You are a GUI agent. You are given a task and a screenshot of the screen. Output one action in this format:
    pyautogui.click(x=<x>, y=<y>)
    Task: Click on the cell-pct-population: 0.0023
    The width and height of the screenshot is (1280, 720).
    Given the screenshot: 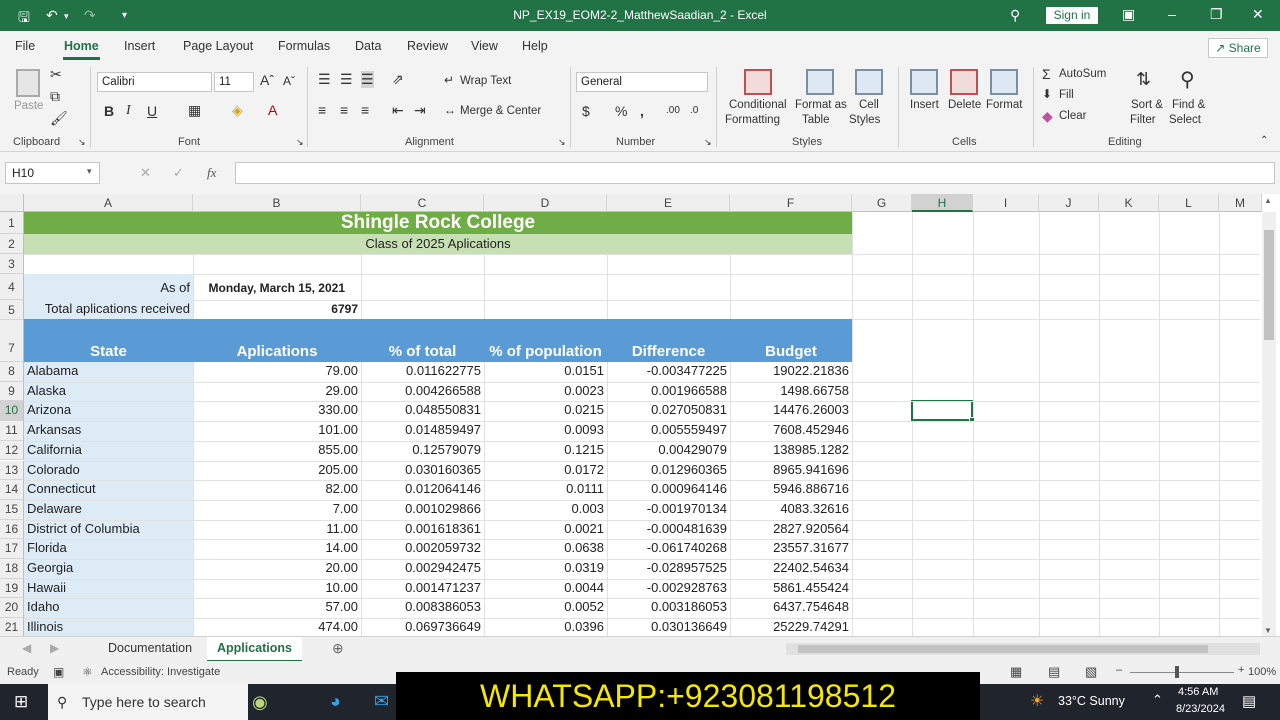 What is the action you would take?
    pyautogui.click(x=545, y=390)
    